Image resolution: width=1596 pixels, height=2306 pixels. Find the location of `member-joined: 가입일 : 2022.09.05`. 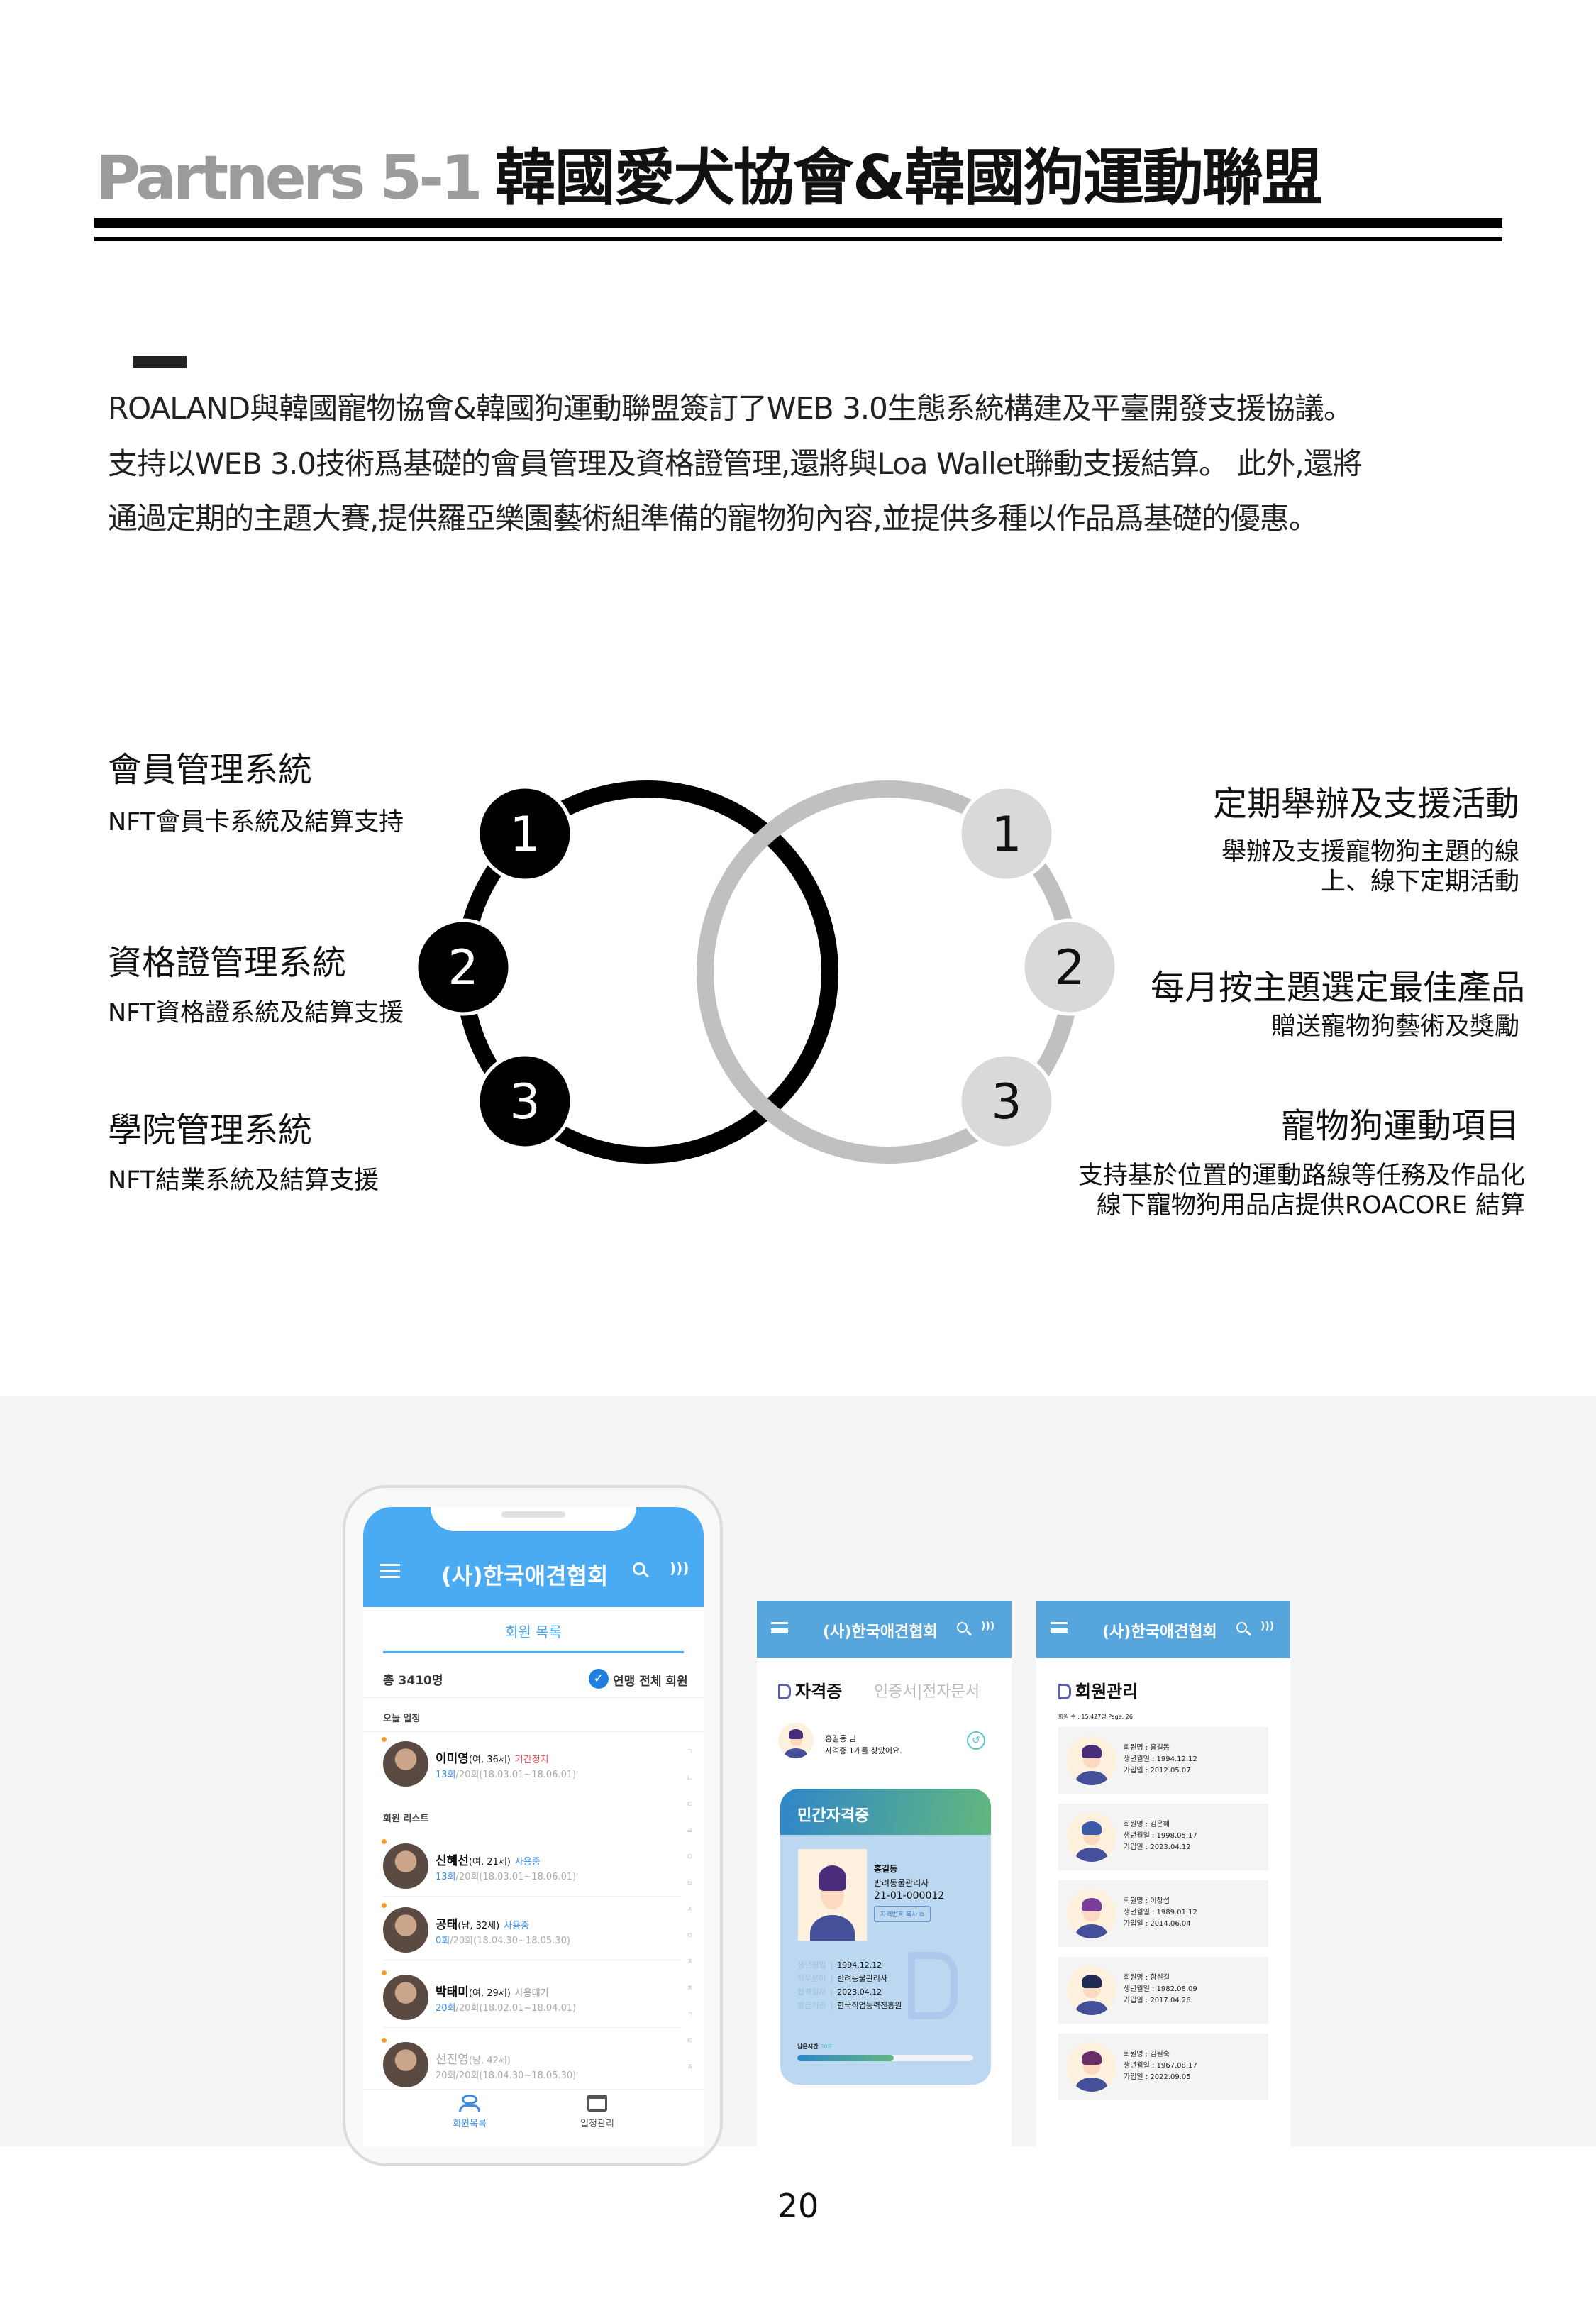

member-joined: 가입일 : 2022.09.05 is located at coordinates (1157, 2077).